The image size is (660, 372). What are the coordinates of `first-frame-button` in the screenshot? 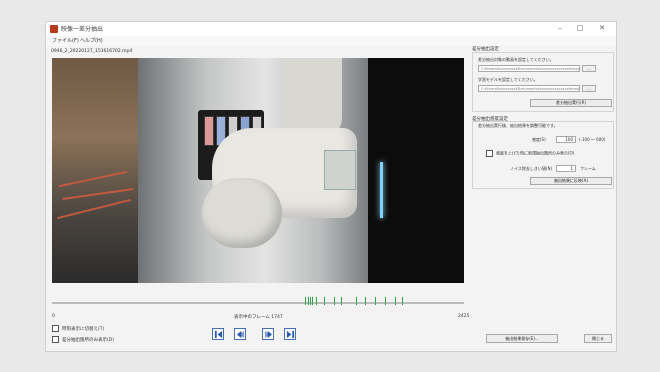 It's located at (218, 334).